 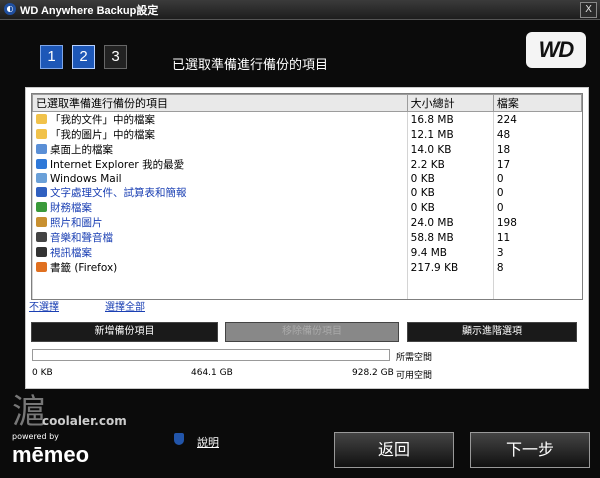 What do you see at coordinates (35, 436) in the screenshot?
I see `powered-by-label: powered by` at bounding box center [35, 436].